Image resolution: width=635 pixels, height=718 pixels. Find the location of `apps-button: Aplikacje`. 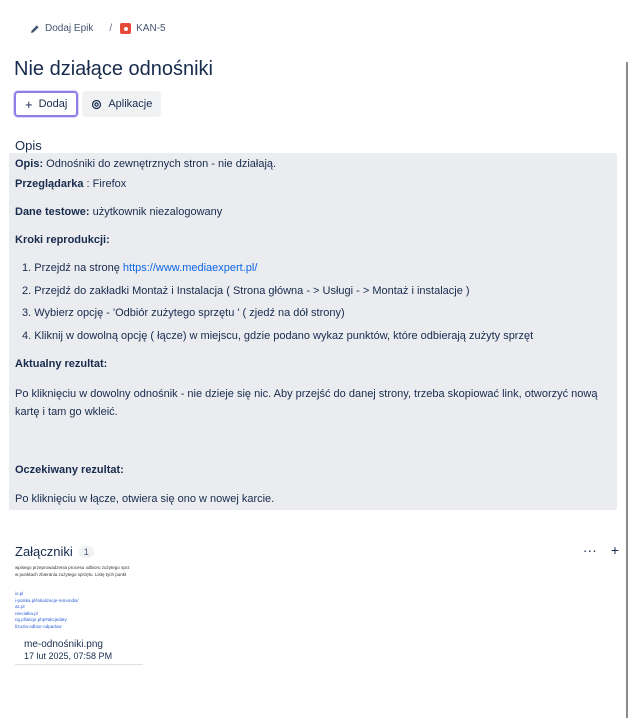

apps-button: Aplikacje is located at coordinates (122, 104).